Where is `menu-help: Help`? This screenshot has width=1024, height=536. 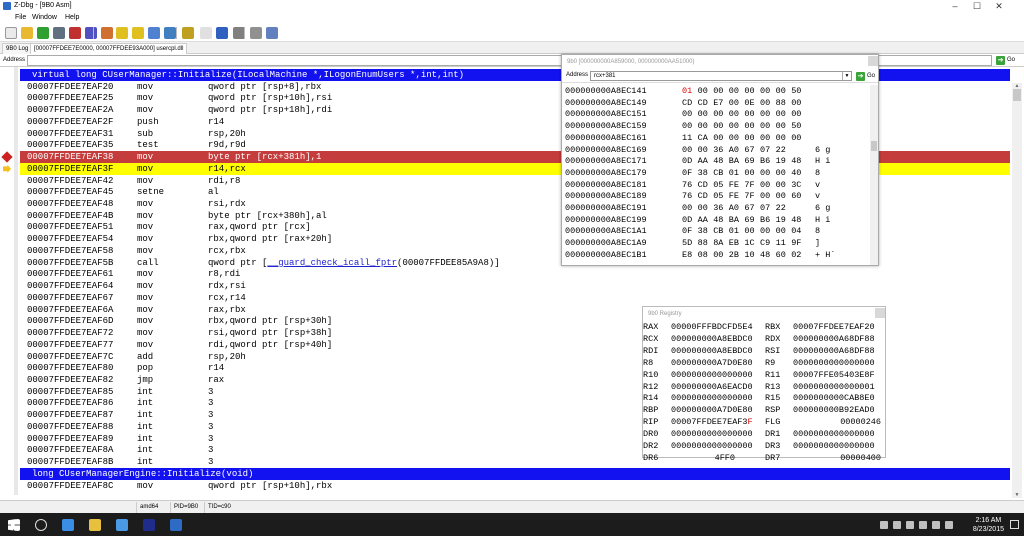
menu-help: Help is located at coordinates (72, 17).